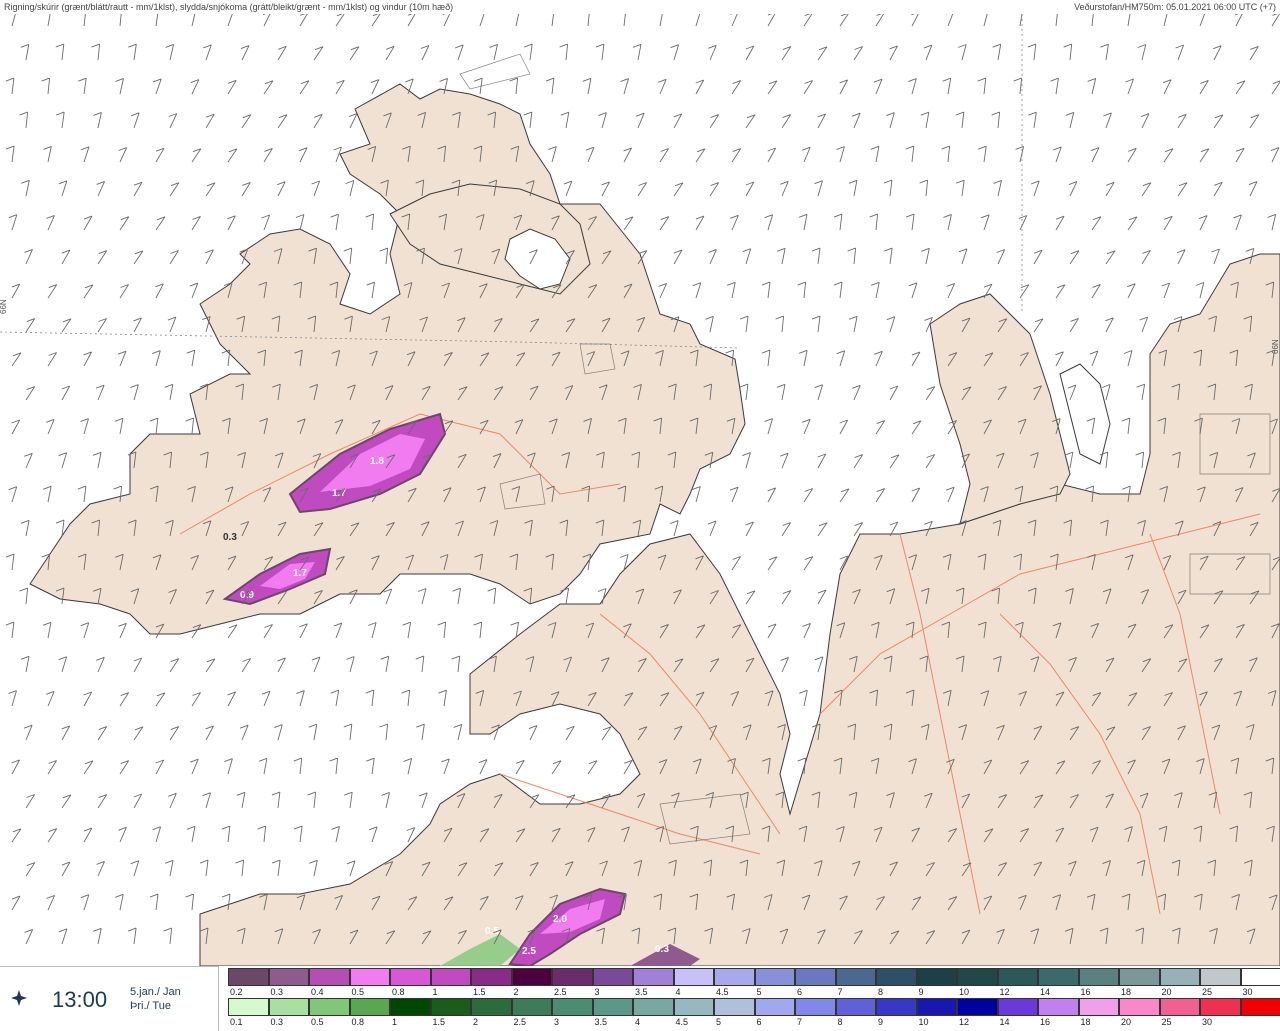  I want to click on rain-legend-label: 10, so click(937, 1022).